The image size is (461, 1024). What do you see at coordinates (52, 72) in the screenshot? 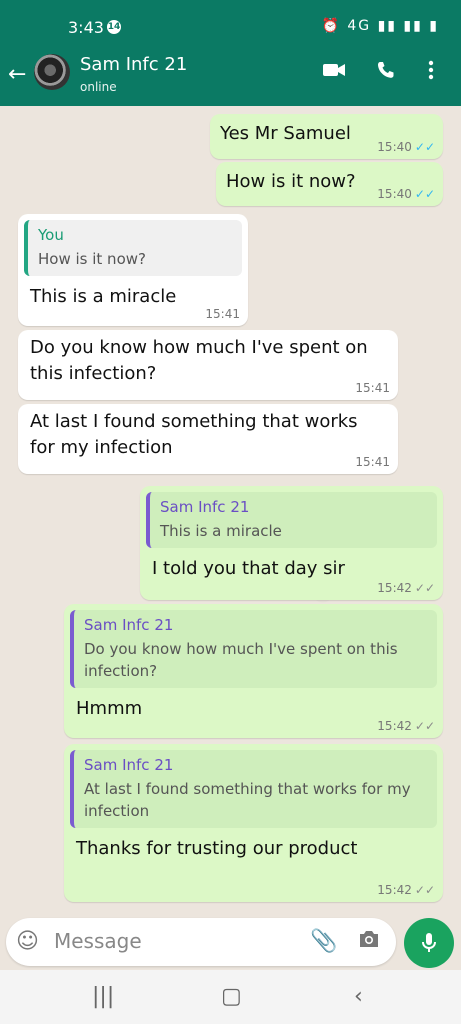
I see `contact-avatar` at bounding box center [52, 72].